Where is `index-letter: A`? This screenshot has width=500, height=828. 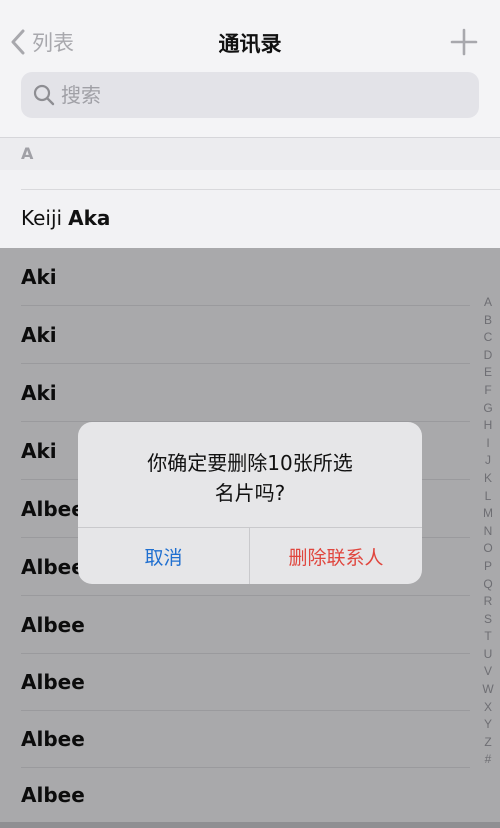 index-letter: A is located at coordinates (488, 303).